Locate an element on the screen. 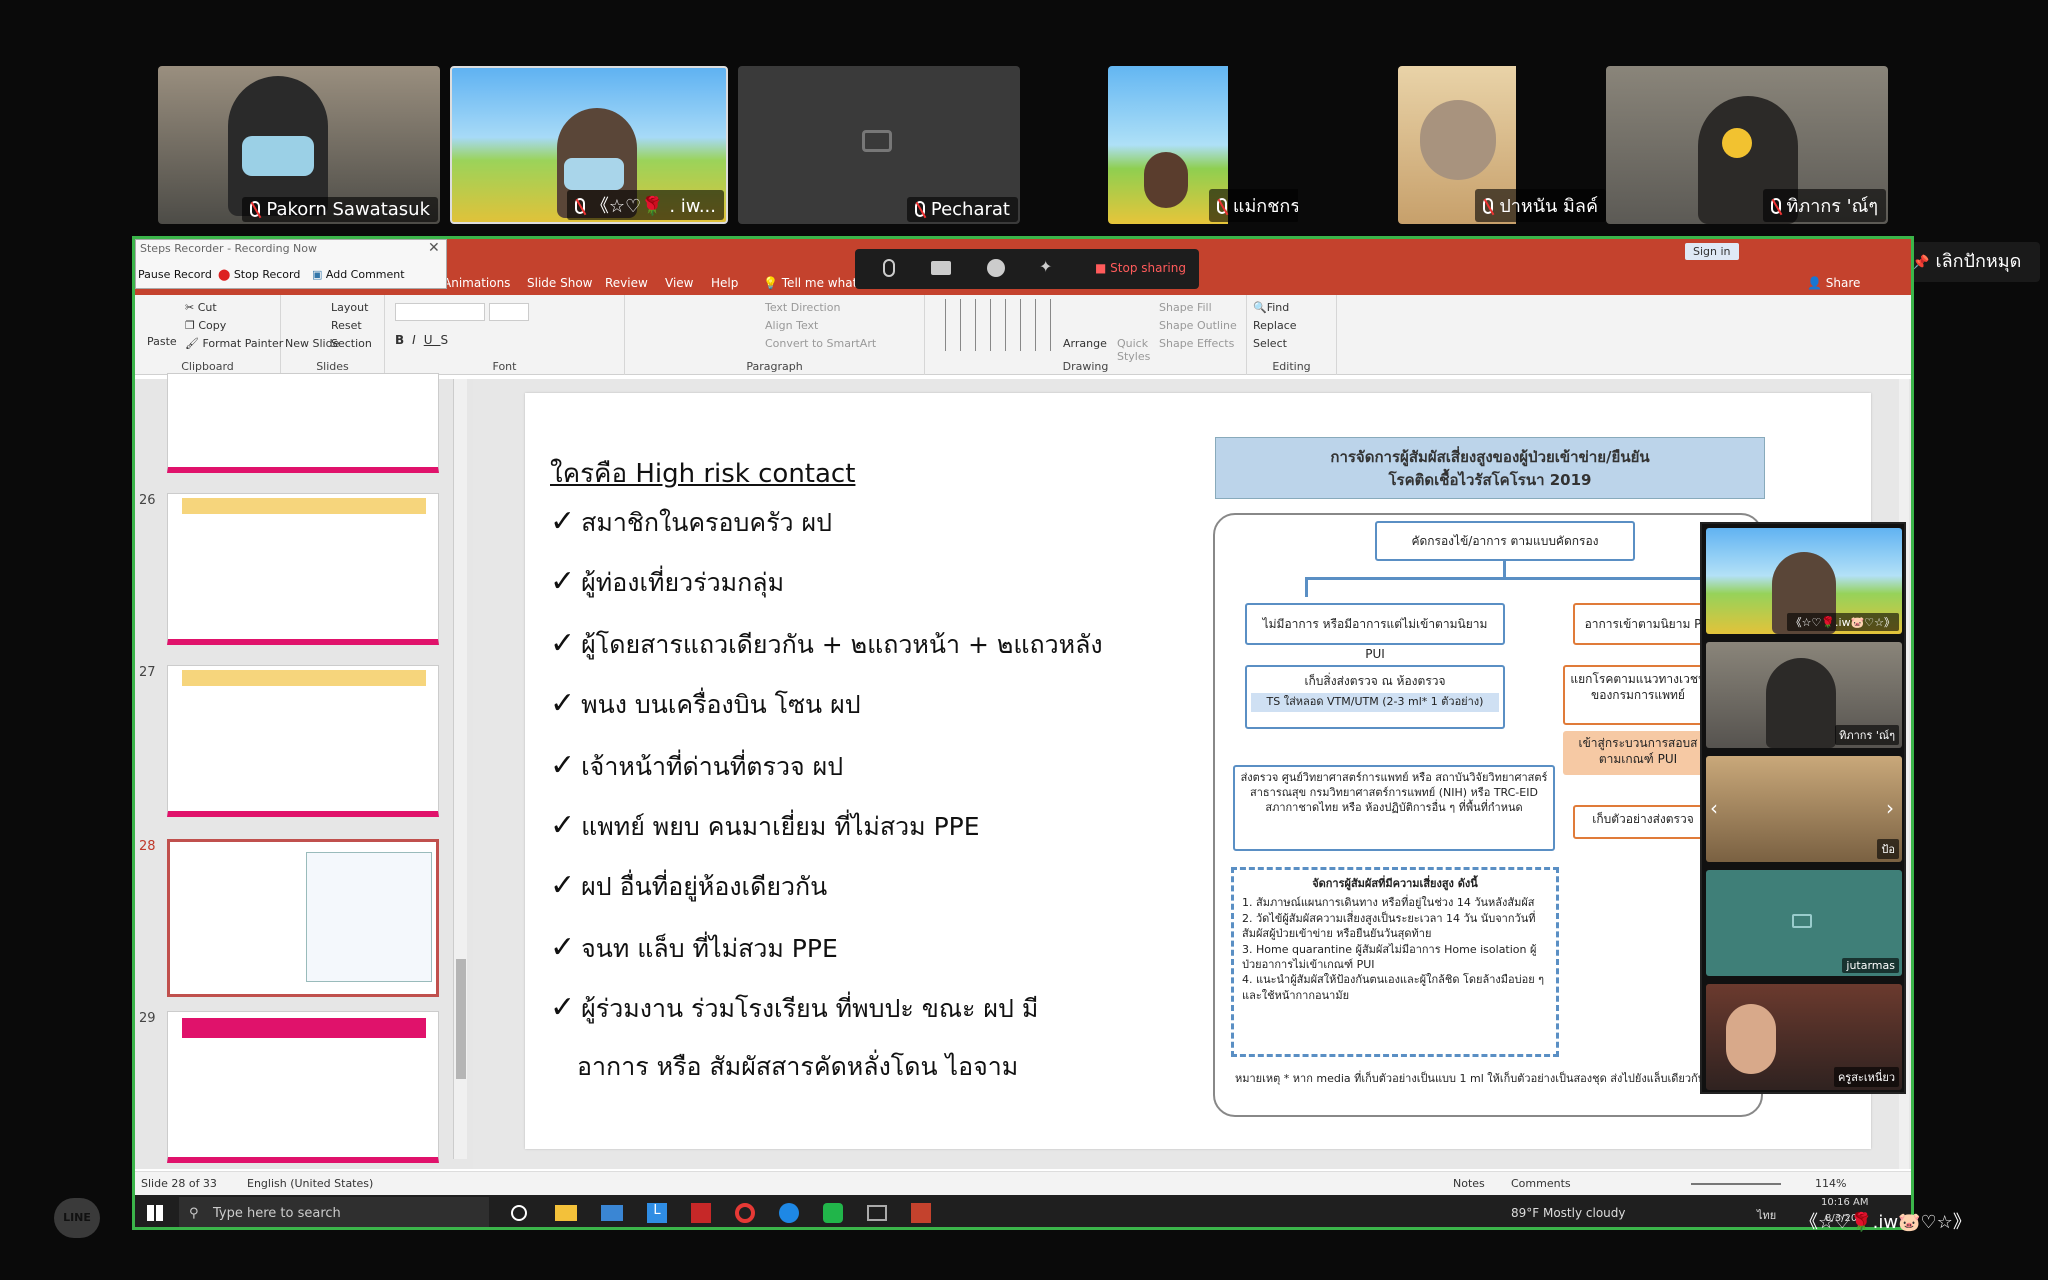 The width and height of the screenshot is (2048, 1280). chevron-right-icon: › is located at coordinates (1890, 808).